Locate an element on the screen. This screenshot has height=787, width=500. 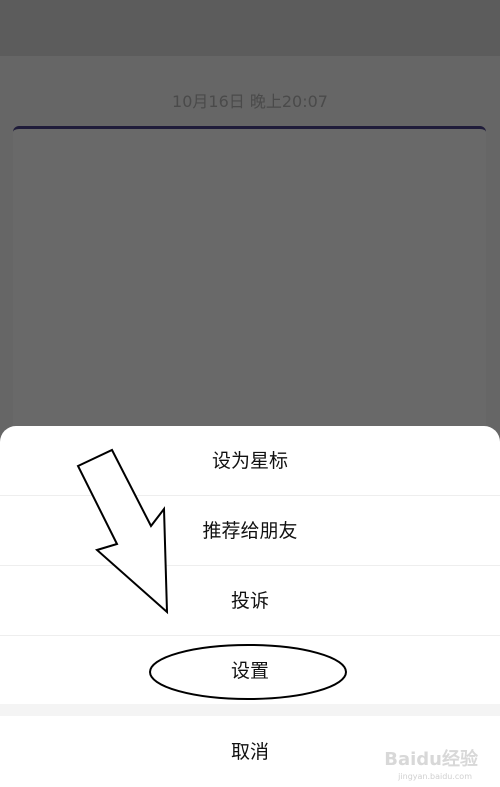
section-gap is located at coordinates (250, 710).